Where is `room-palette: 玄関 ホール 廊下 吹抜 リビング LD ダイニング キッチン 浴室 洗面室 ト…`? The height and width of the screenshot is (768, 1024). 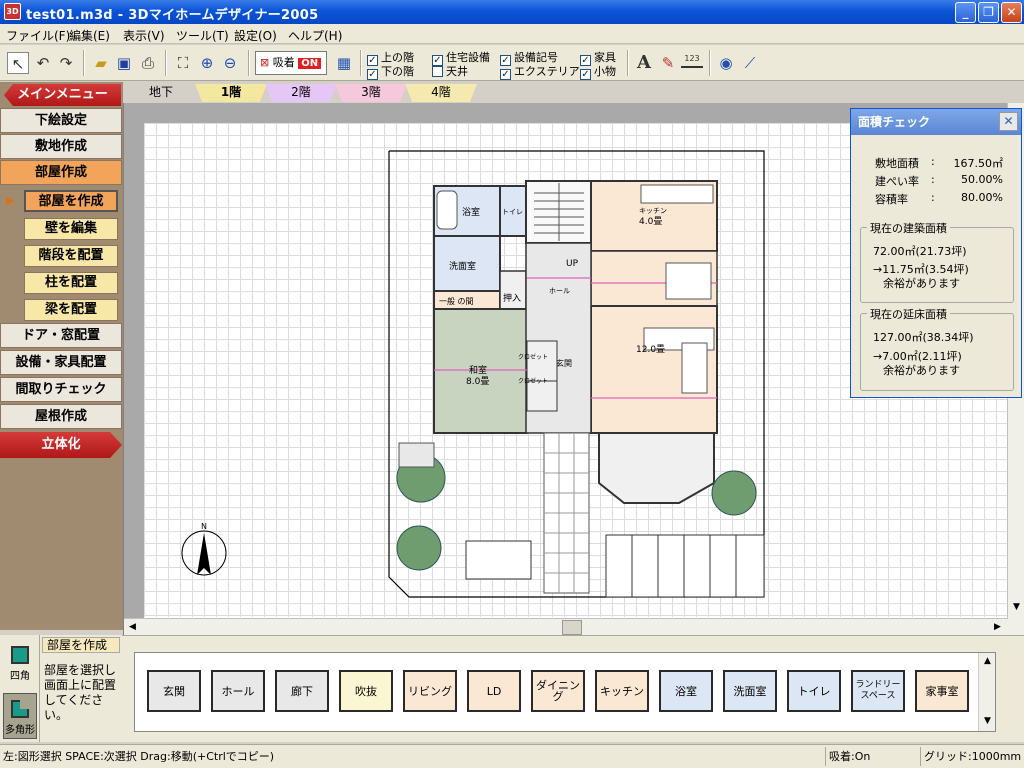
room-palette: 玄関 ホール 廊下 吹抜 リビング LD ダイニング キッチン 浴室 洗面室 ト… is located at coordinates (573, 688).